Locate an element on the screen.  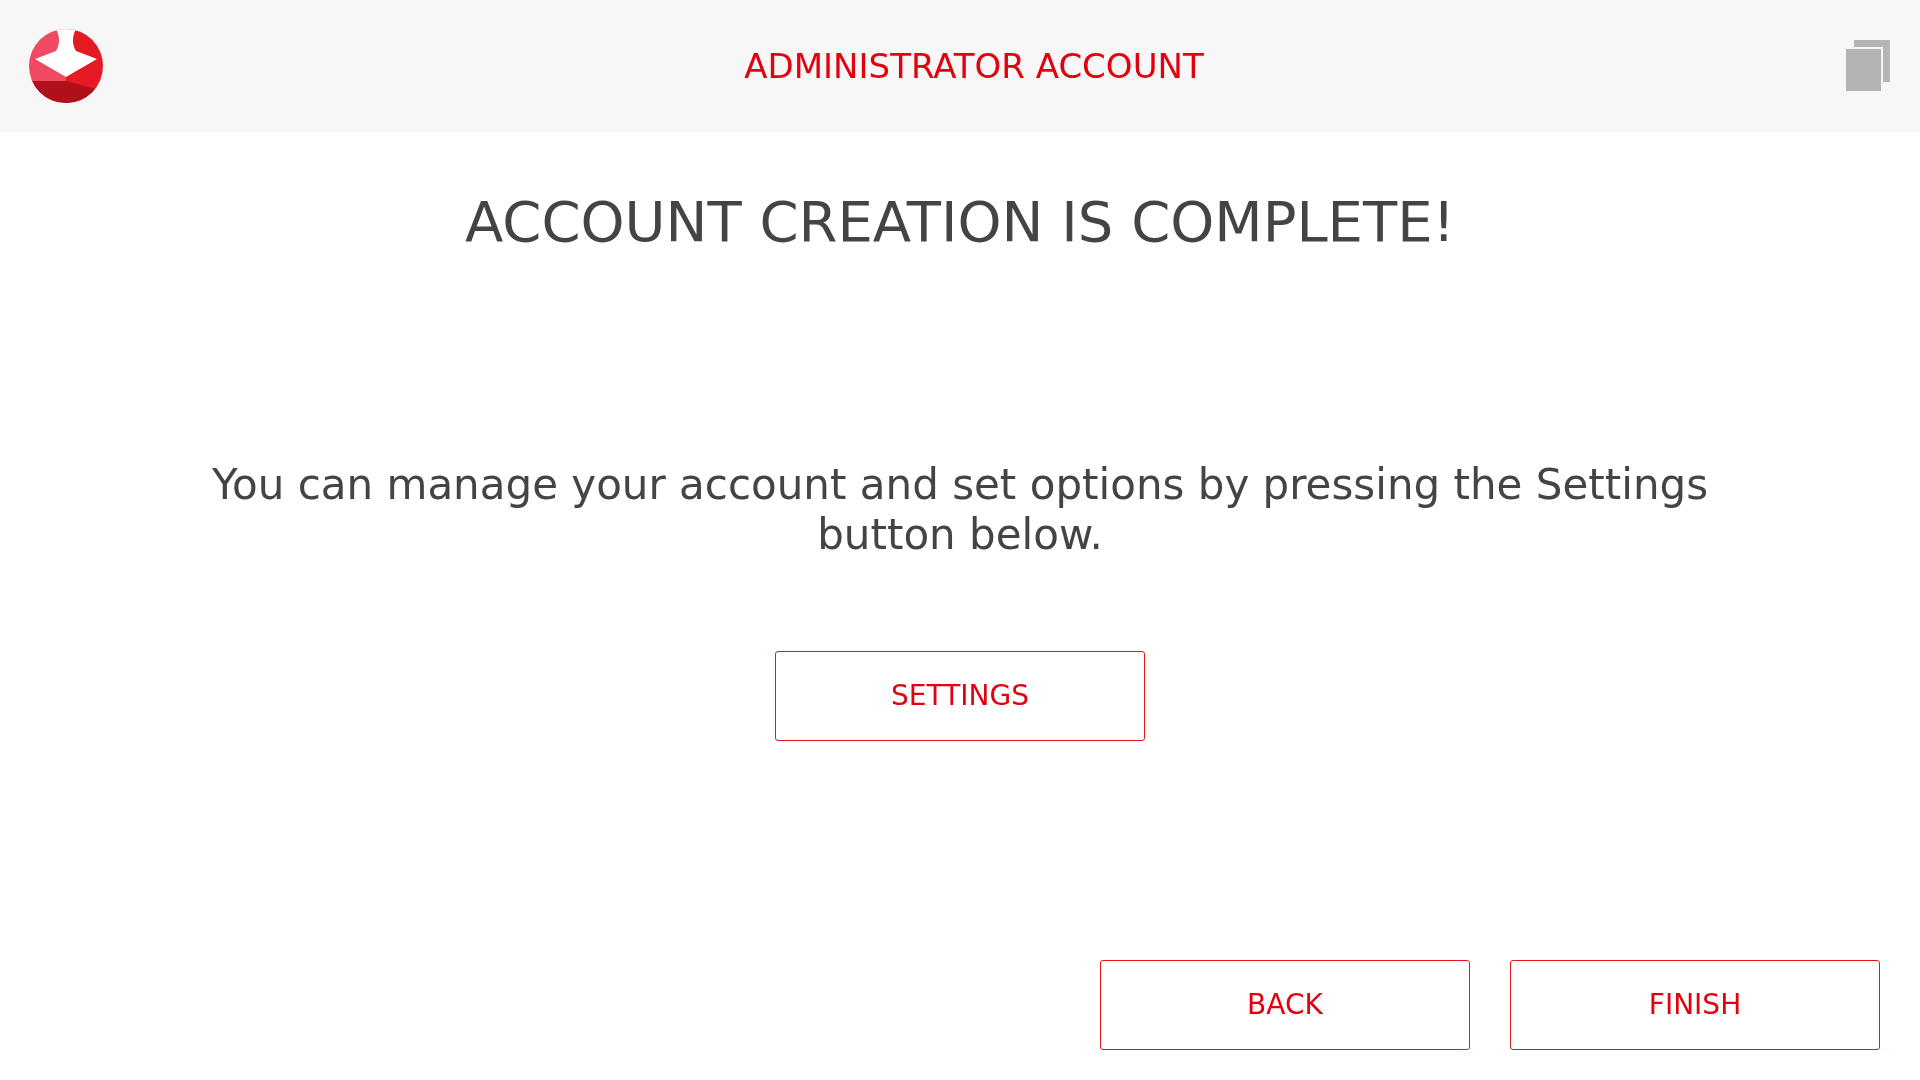
logo-icon is located at coordinates (66, 66).